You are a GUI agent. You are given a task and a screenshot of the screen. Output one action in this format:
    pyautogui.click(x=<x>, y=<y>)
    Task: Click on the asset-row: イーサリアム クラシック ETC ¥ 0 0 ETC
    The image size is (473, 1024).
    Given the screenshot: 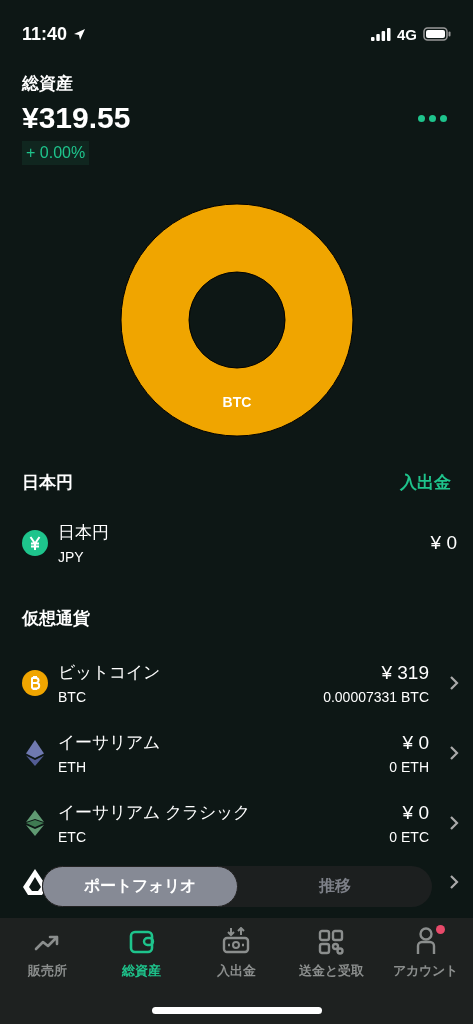 What is the action you would take?
    pyautogui.click(x=236, y=823)
    